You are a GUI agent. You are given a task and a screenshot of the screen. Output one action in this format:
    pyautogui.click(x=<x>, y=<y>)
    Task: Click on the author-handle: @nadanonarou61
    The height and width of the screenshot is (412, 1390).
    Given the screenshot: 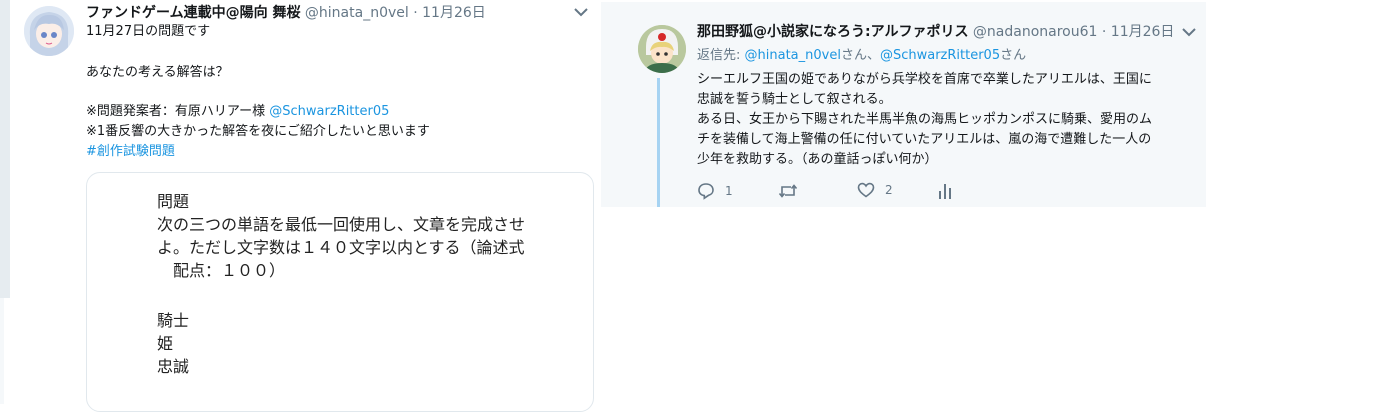 What is the action you would take?
    pyautogui.click(x=1035, y=32)
    